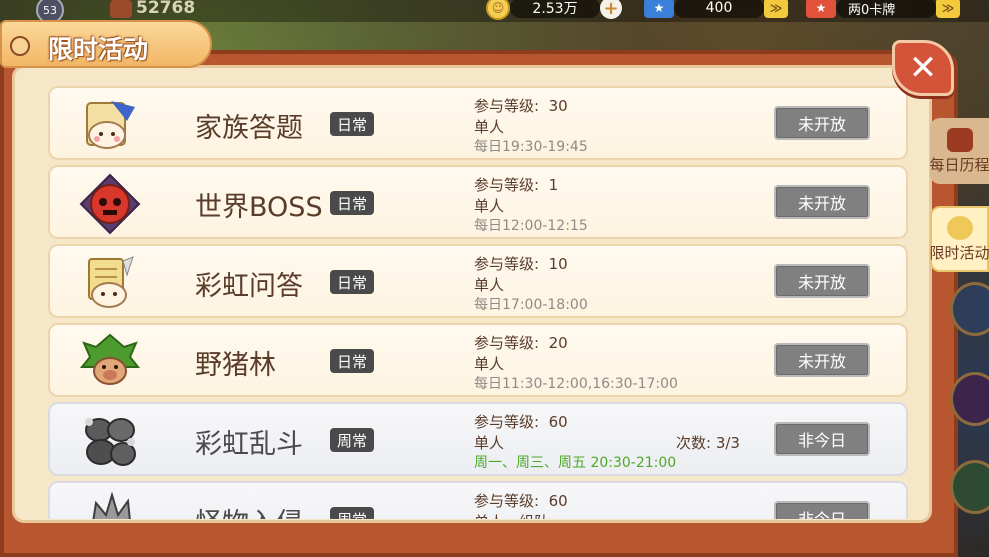 The width and height of the screenshot is (989, 557). I want to click on activity-name: 家族答题, so click(249, 128).